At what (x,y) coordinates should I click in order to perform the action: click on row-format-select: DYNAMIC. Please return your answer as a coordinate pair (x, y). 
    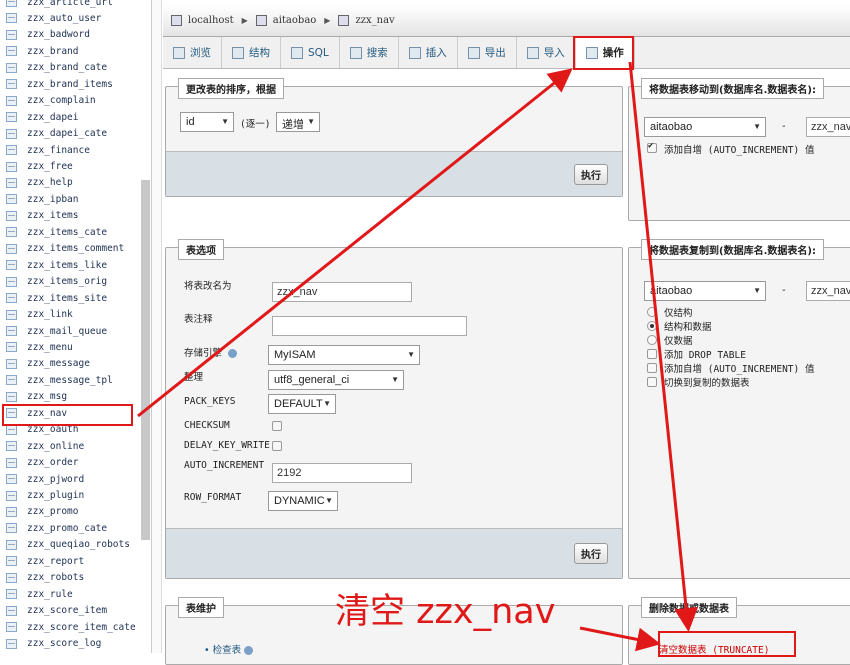
    Looking at the image, I should click on (303, 501).